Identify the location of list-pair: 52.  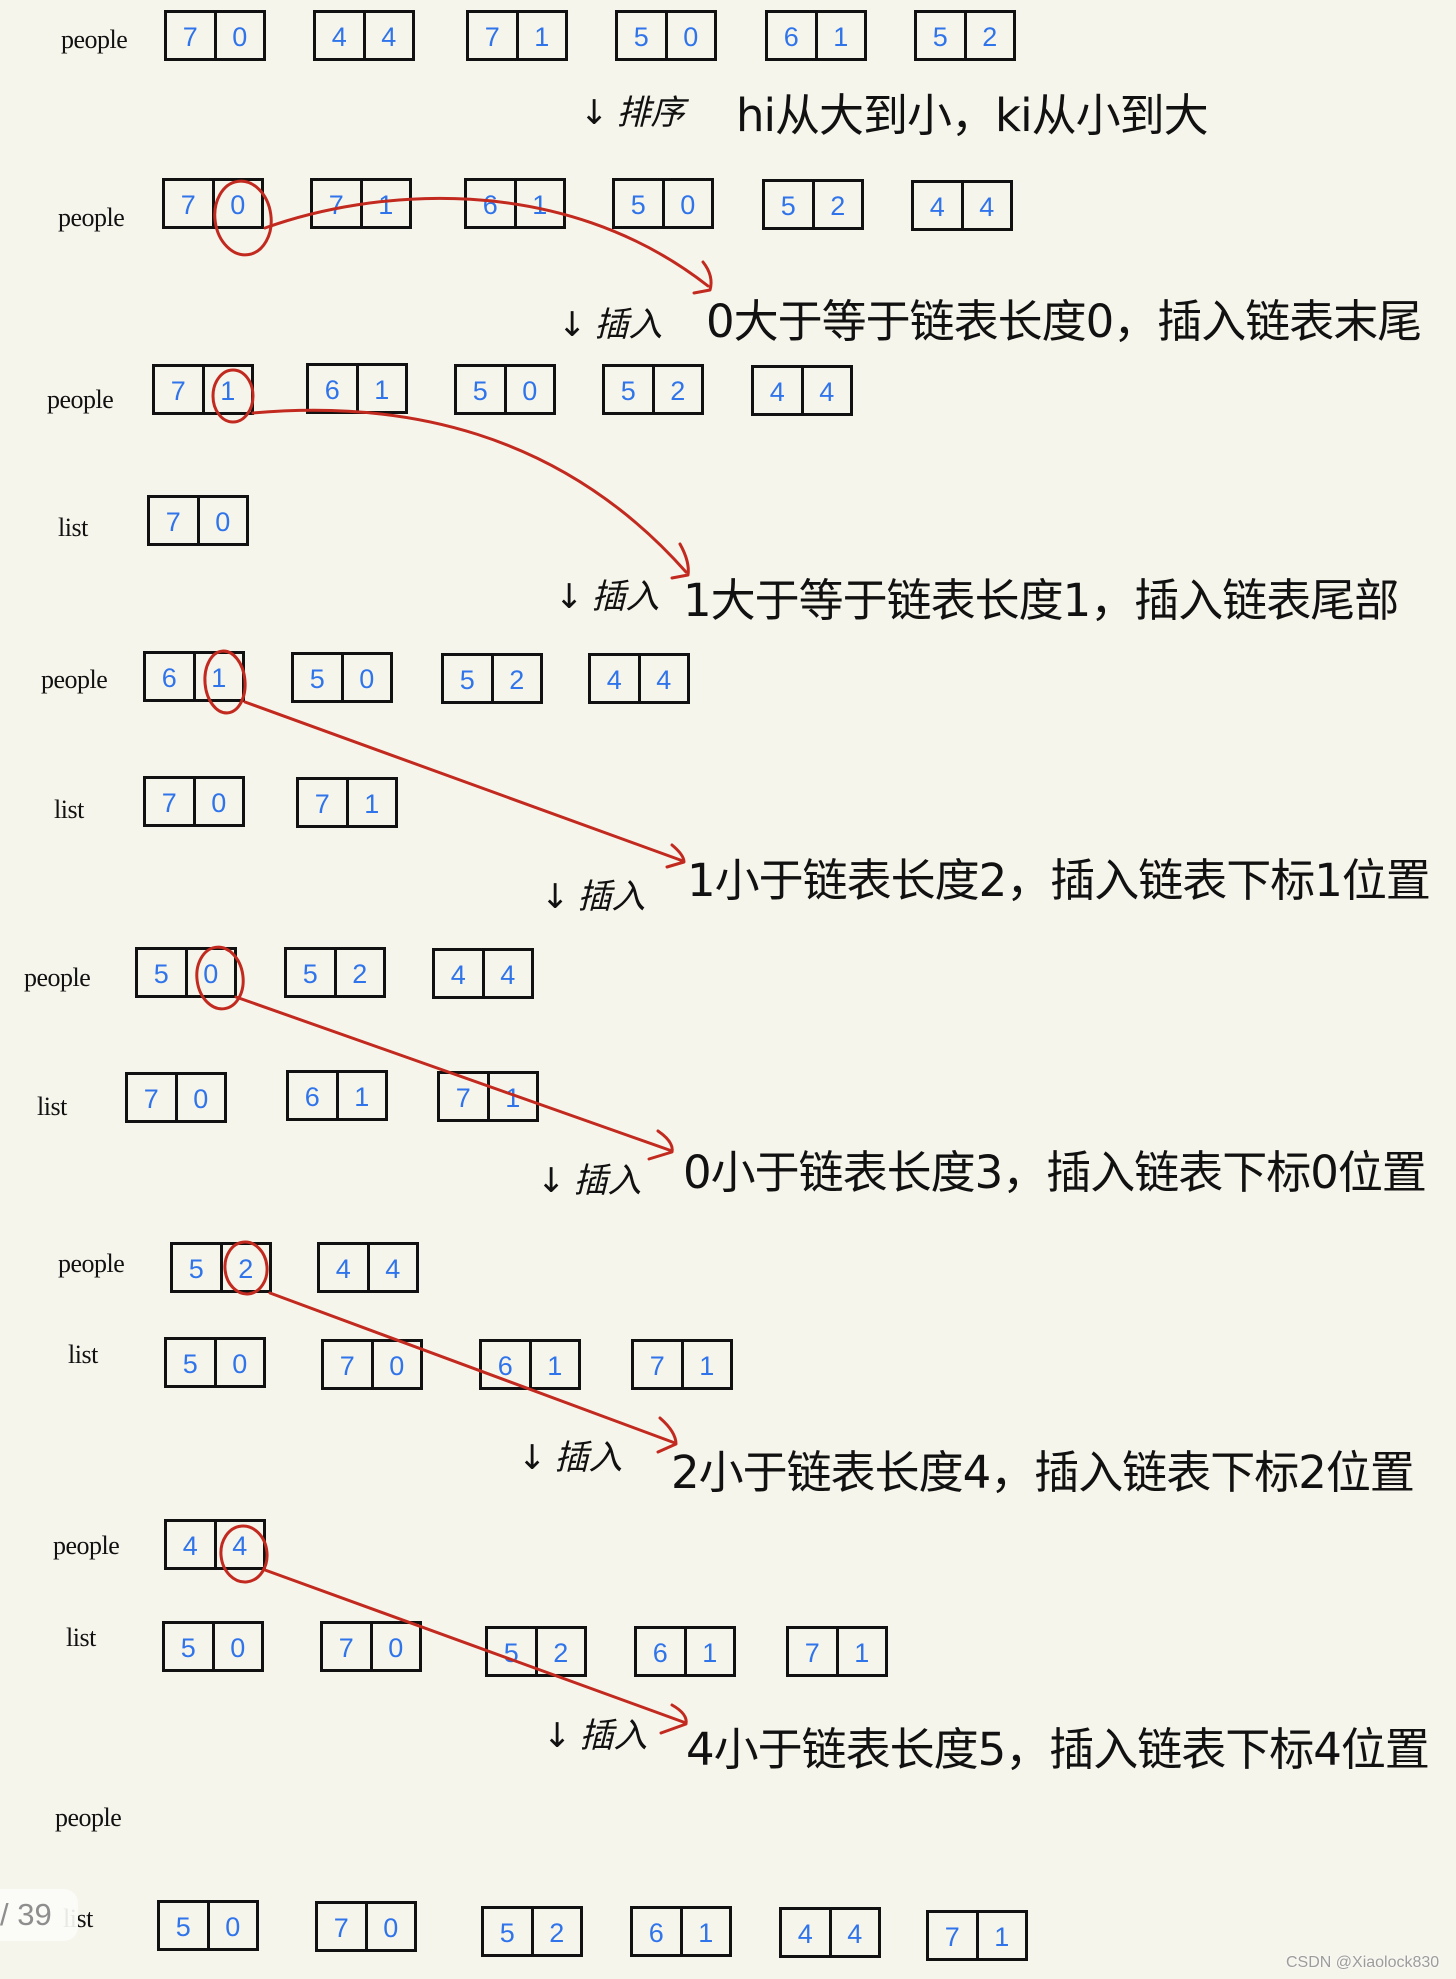
(532, 1931).